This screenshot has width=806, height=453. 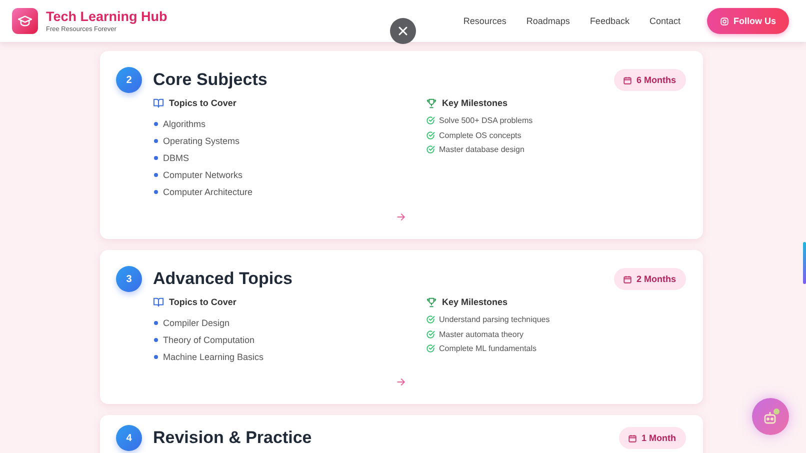 I want to click on duration-badge: 6 Months, so click(x=650, y=80).